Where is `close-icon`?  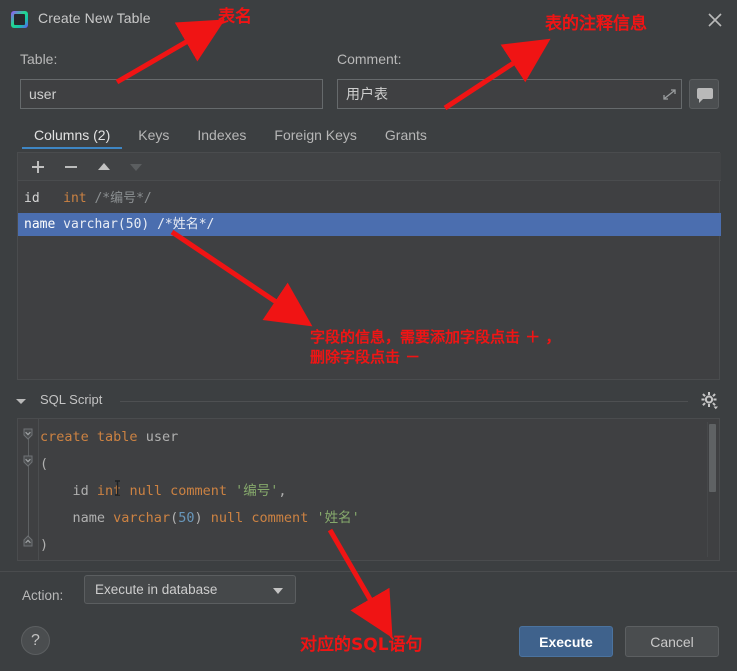
close-icon is located at coordinates (715, 20).